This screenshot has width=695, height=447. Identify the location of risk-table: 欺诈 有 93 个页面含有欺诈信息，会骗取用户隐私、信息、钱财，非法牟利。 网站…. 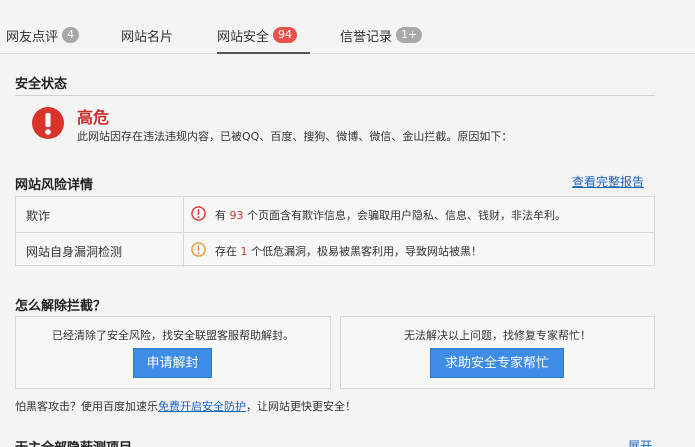
(335, 231).